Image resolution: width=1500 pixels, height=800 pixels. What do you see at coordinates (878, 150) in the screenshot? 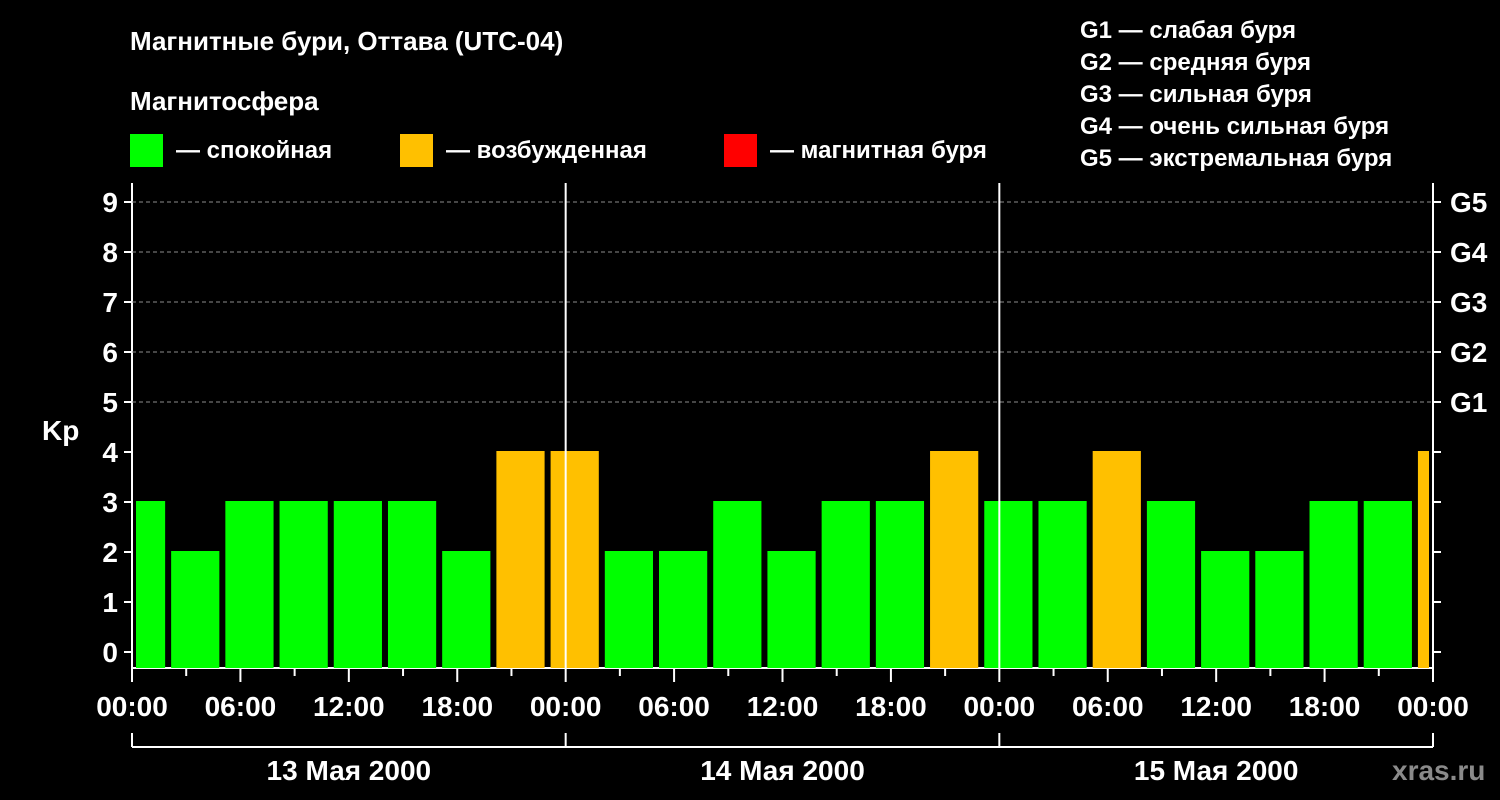
I see `legend-label-storm: — магнитная буря` at bounding box center [878, 150].